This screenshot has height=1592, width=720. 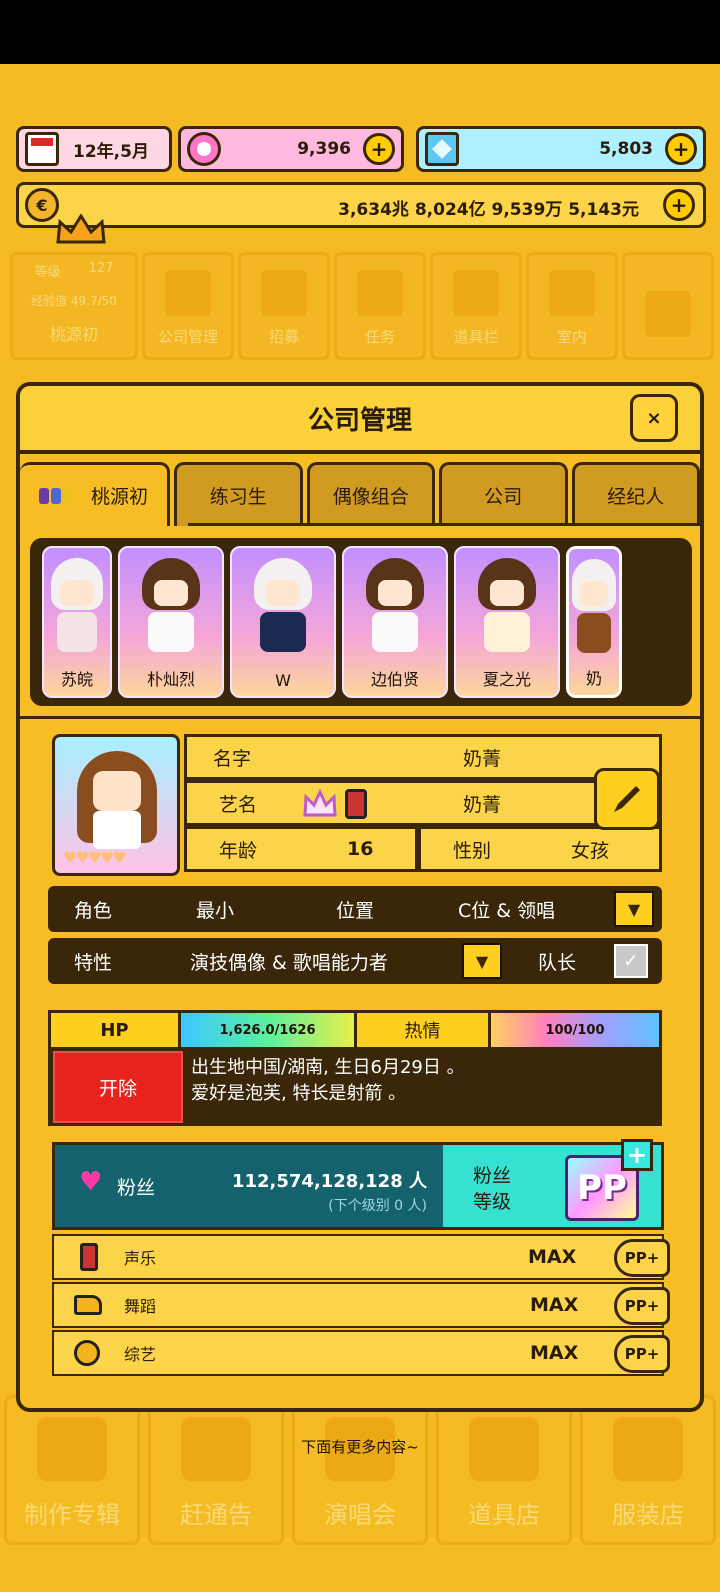 I want to click on bg-nav-label: 招募, so click(x=283, y=337).